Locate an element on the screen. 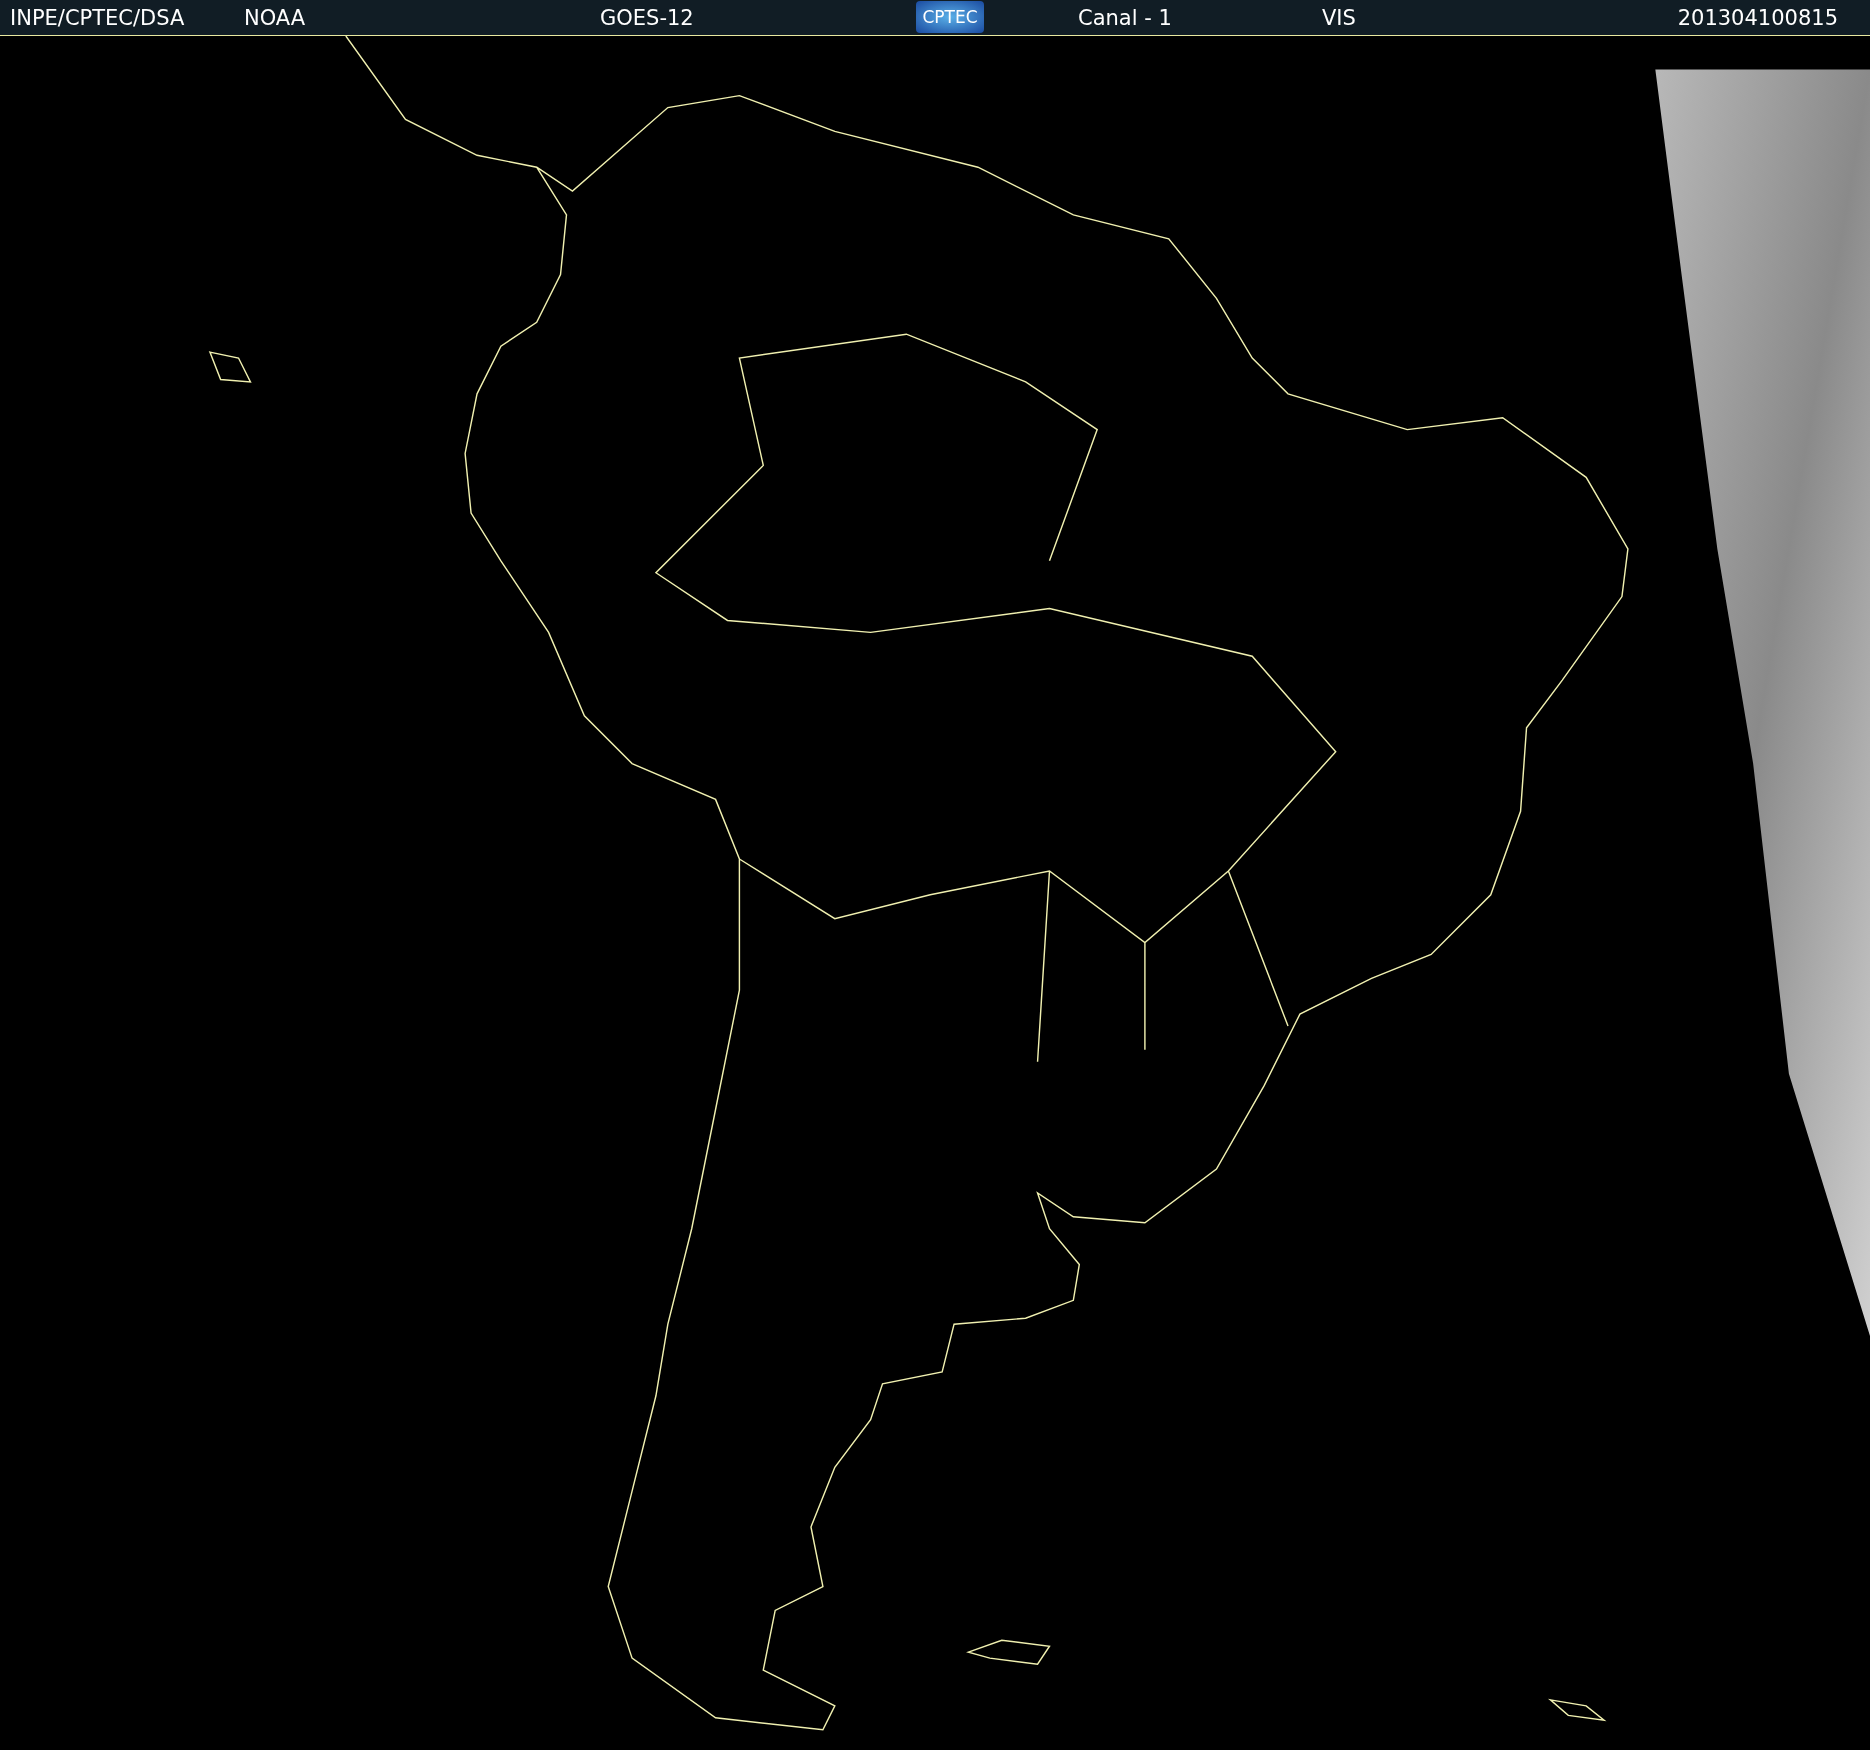  logo: CPTEC is located at coordinates (950, 17).